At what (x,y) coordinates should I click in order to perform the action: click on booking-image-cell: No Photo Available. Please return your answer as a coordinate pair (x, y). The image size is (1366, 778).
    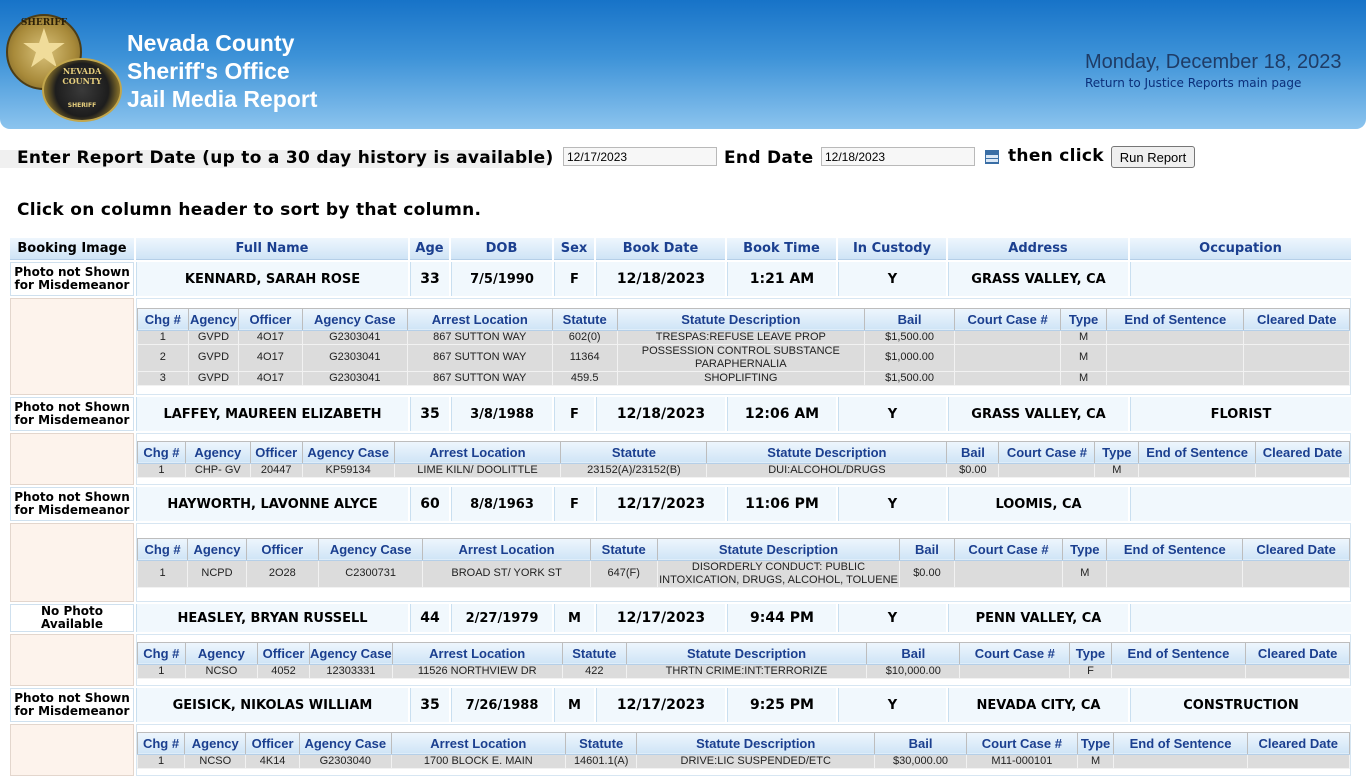
    Looking at the image, I should click on (72, 618).